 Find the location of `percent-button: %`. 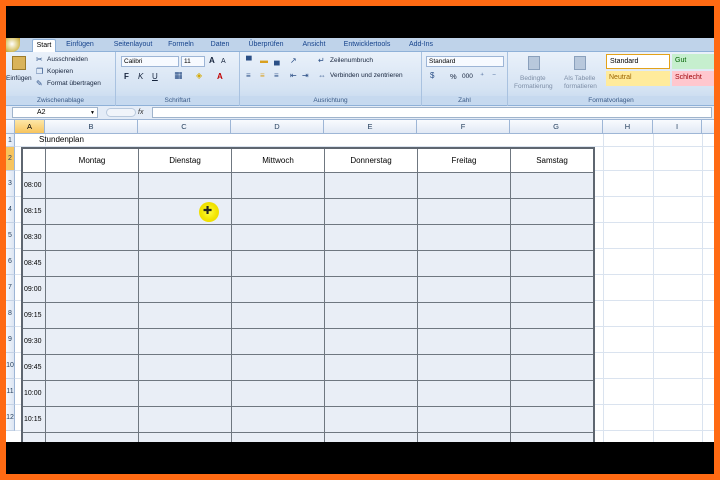

percent-button: % is located at coordinates (453, 76).